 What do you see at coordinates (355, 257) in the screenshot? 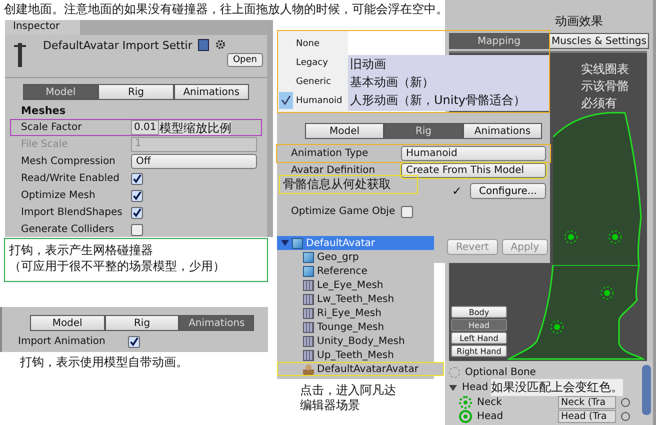
I see `tree-item: Geo_grp` at bounding box center [355, 257].